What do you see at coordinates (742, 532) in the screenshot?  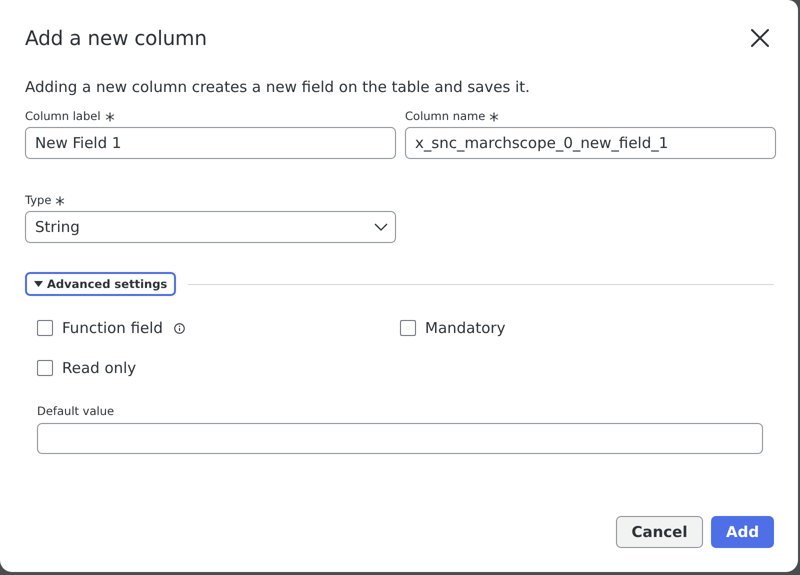 I see `add-button: Add` at bounding box center [742, 532].